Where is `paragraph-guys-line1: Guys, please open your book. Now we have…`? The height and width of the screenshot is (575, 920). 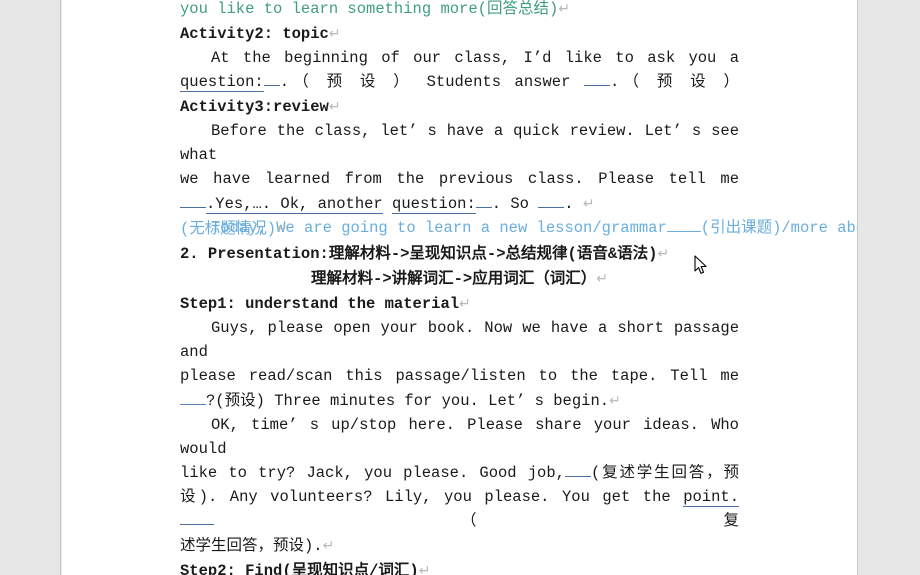 paragraph-guys-line1: Guys, please open your book. Now we have… is located at coordinates (459, 340).